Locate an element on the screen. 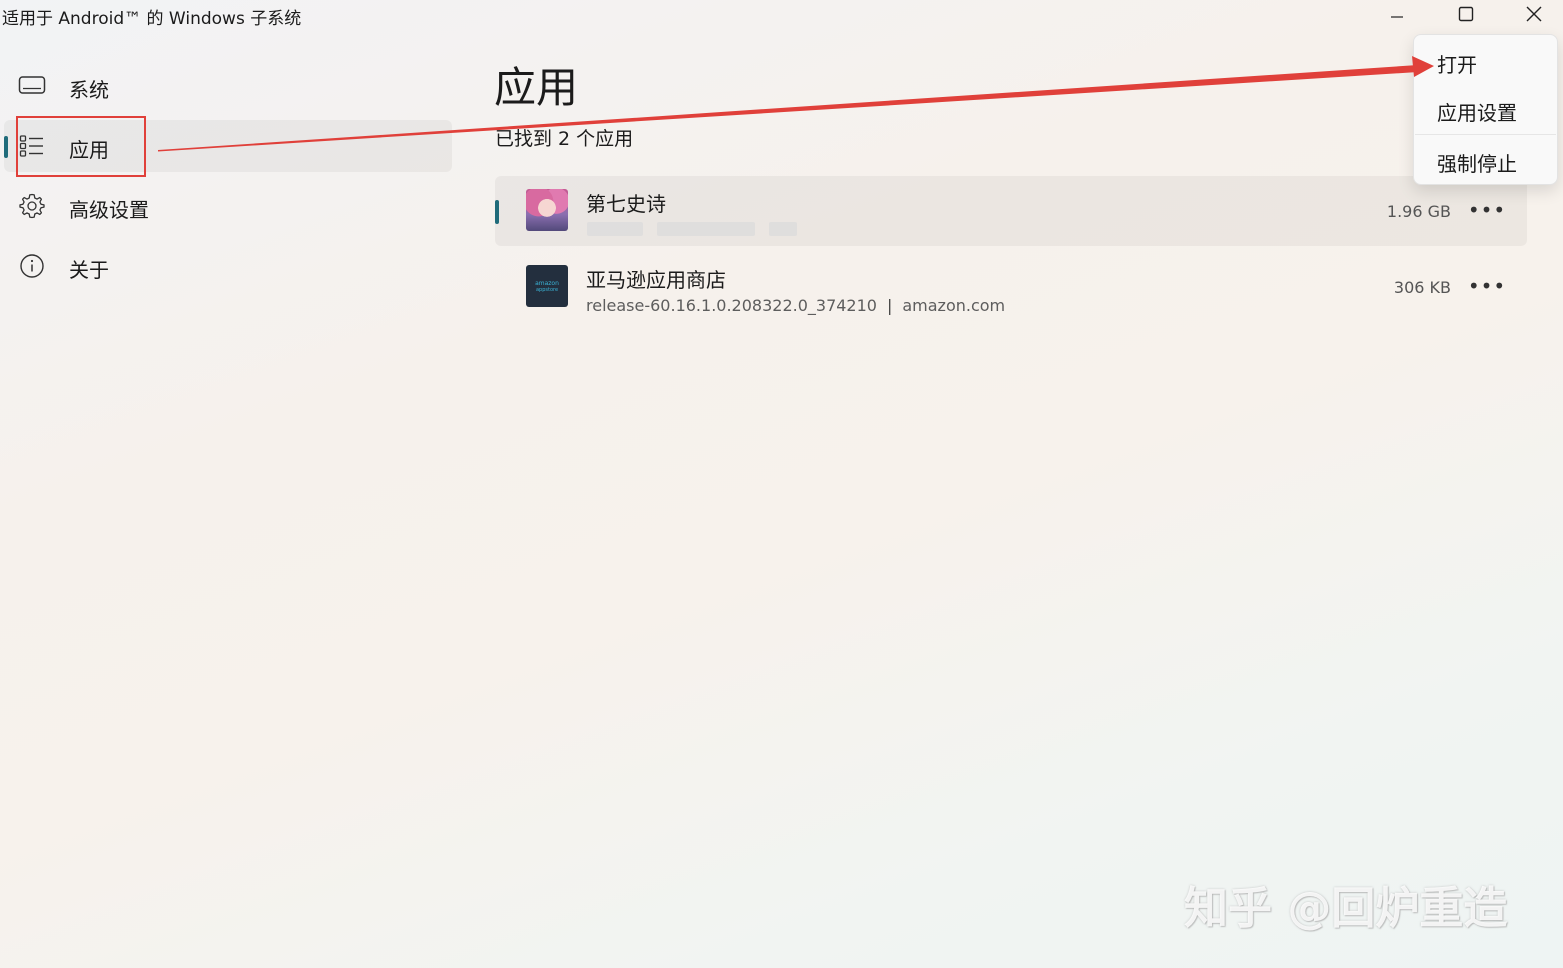 The image size is (1563, 968). close-button is located at coordinates (1534, 14).